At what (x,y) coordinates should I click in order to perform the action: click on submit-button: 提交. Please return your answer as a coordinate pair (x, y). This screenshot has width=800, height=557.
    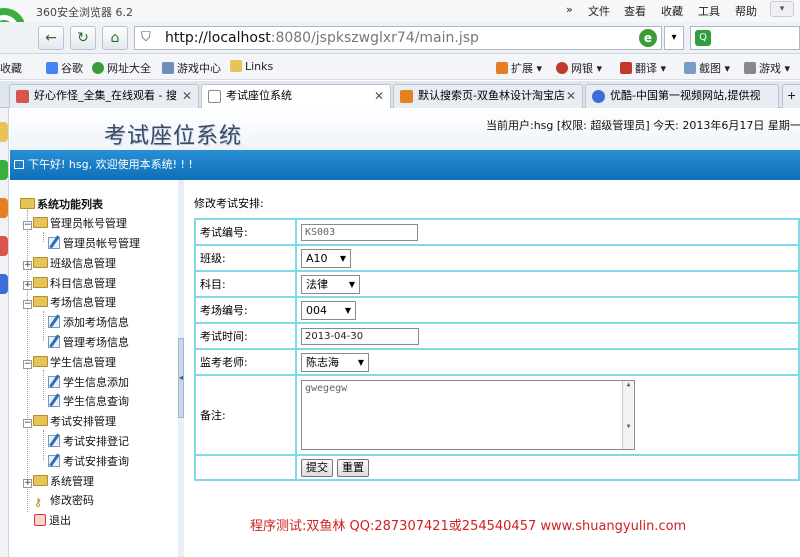
    Looking at the image, I should click on (317, 467).